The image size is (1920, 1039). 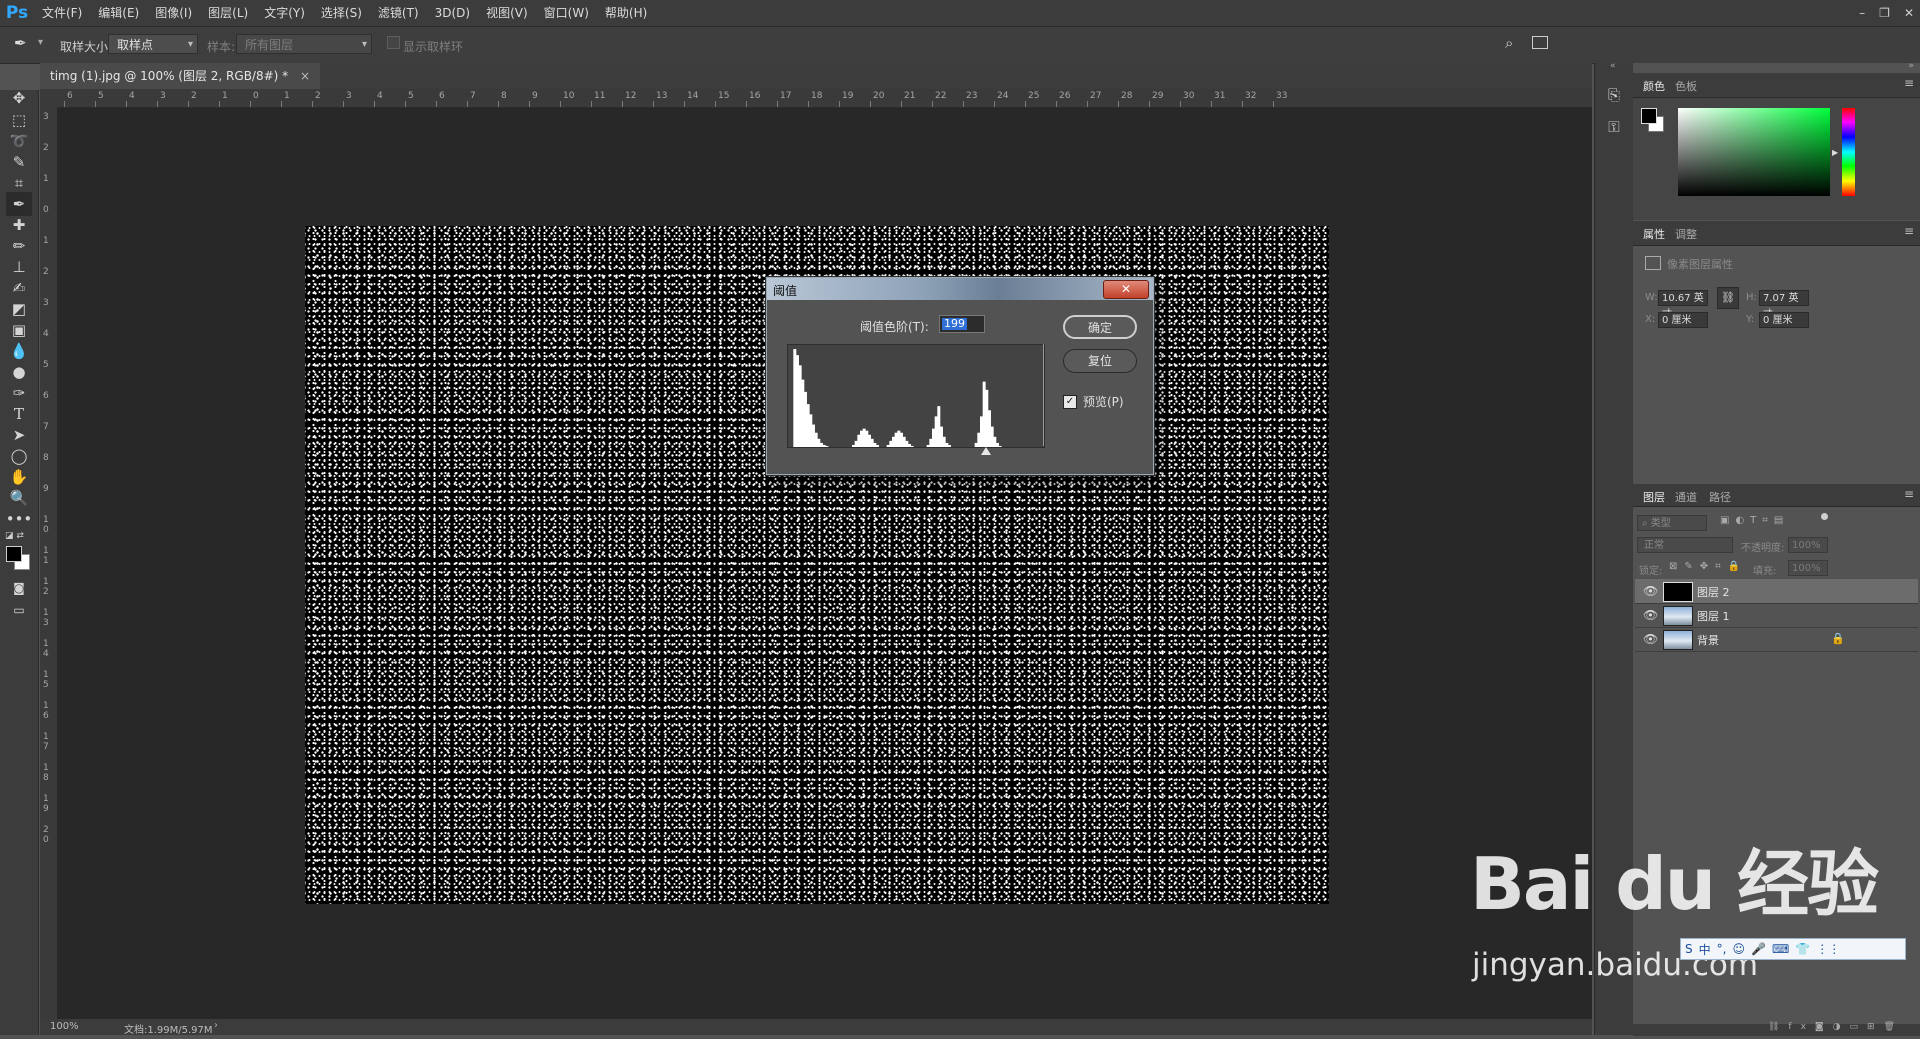 What do you see at coordinates (1758, 949) in the screenshot?
I see `ime-button: 🎤` at bounding box center [1758, 949].